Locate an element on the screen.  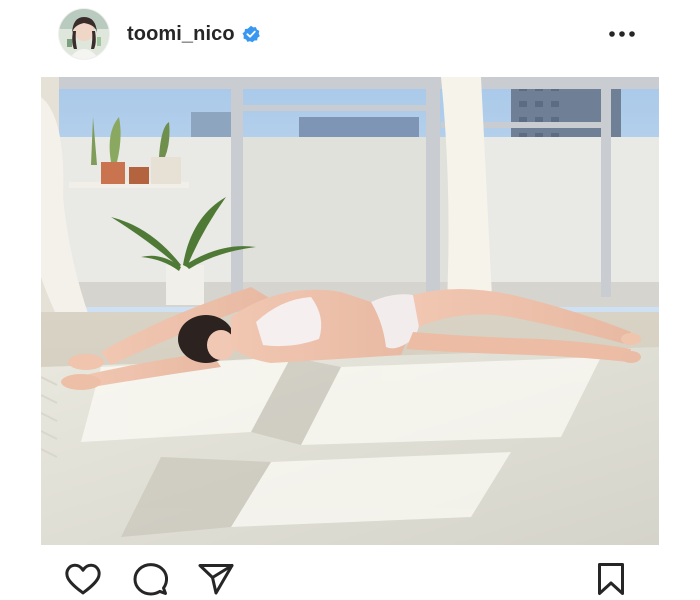
avatar is located at coordinates (84, 34).